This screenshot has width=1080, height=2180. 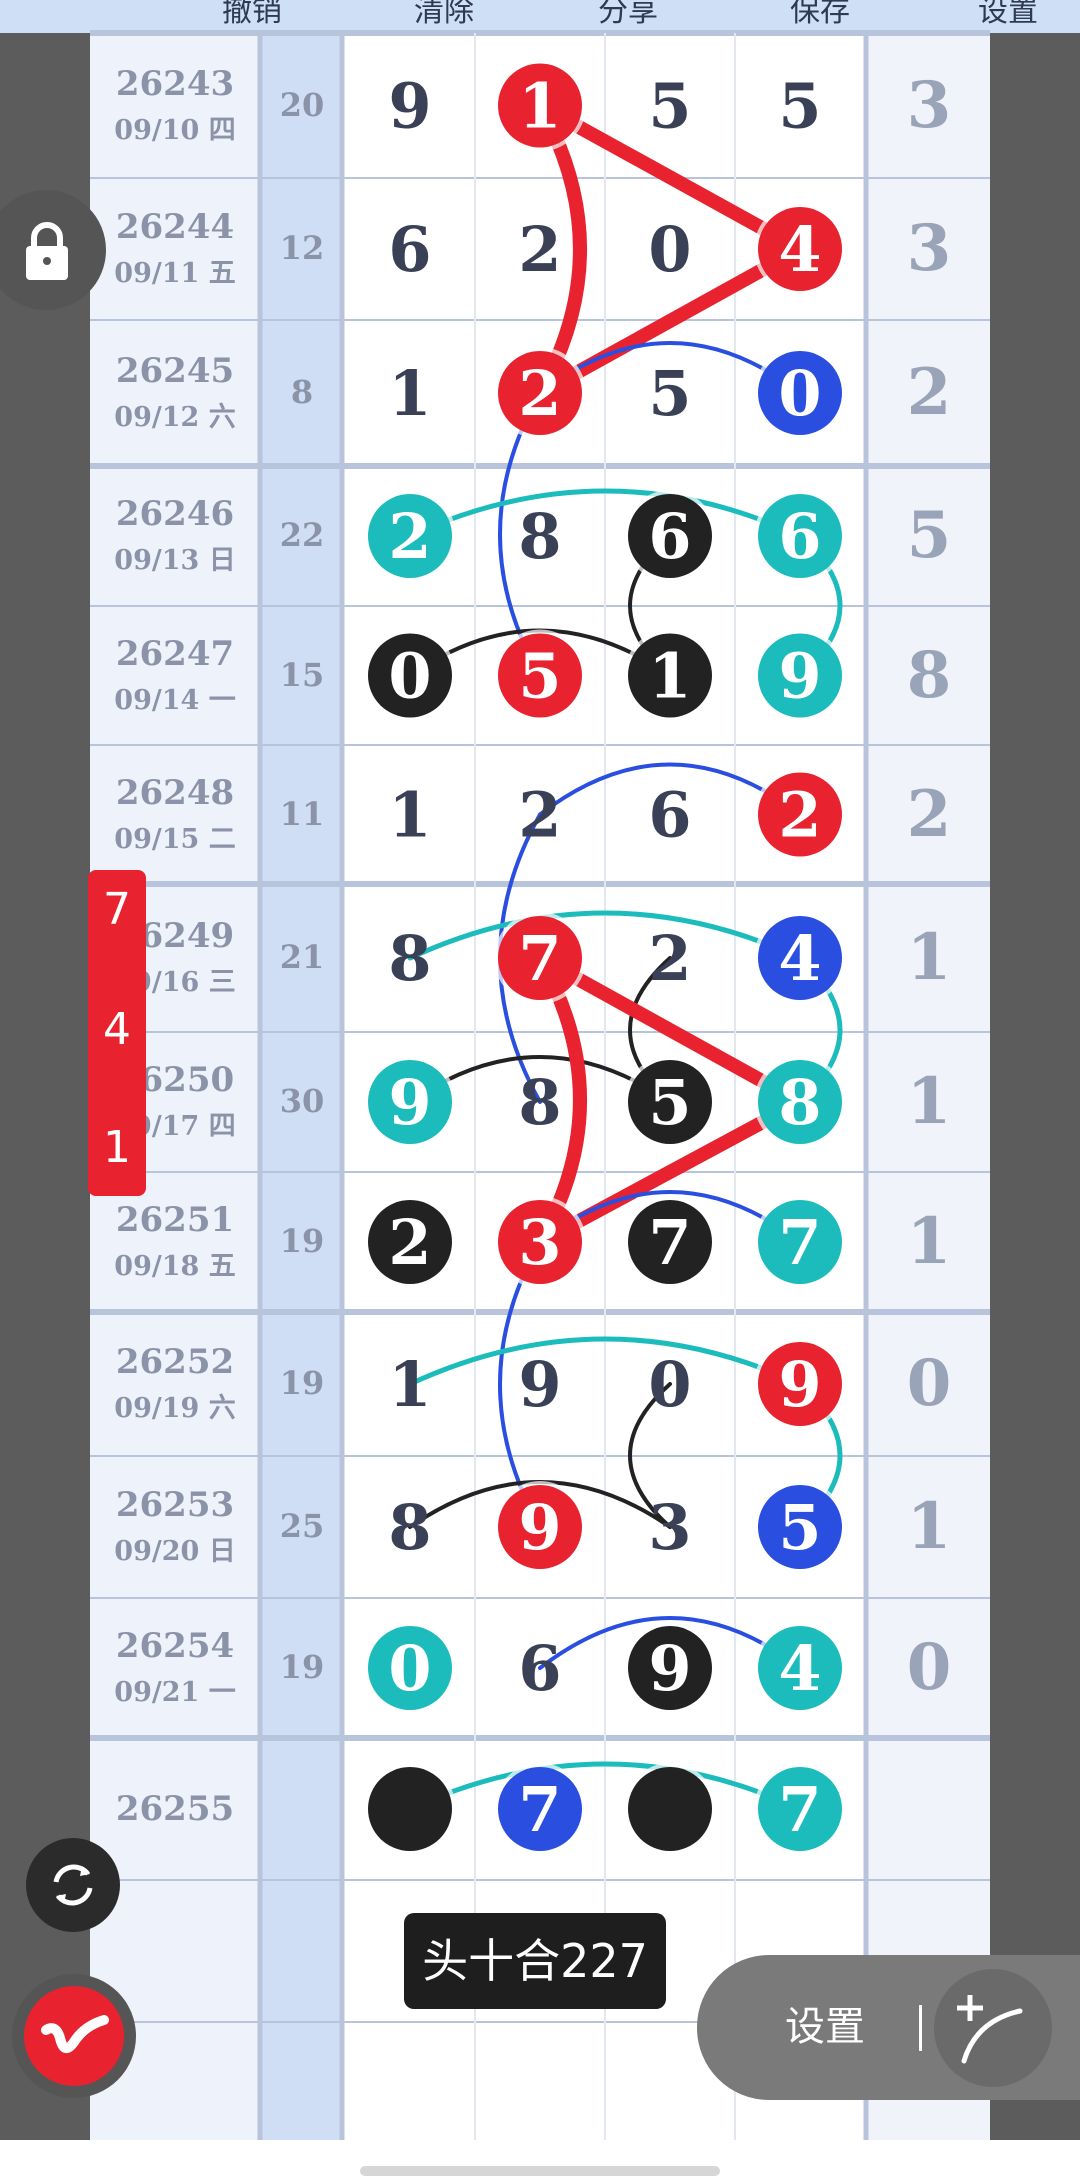 What do you see at coordinates (74, 2036) in the screenshot?
I see `app-logo-button` at bounding box center [74, 2036].